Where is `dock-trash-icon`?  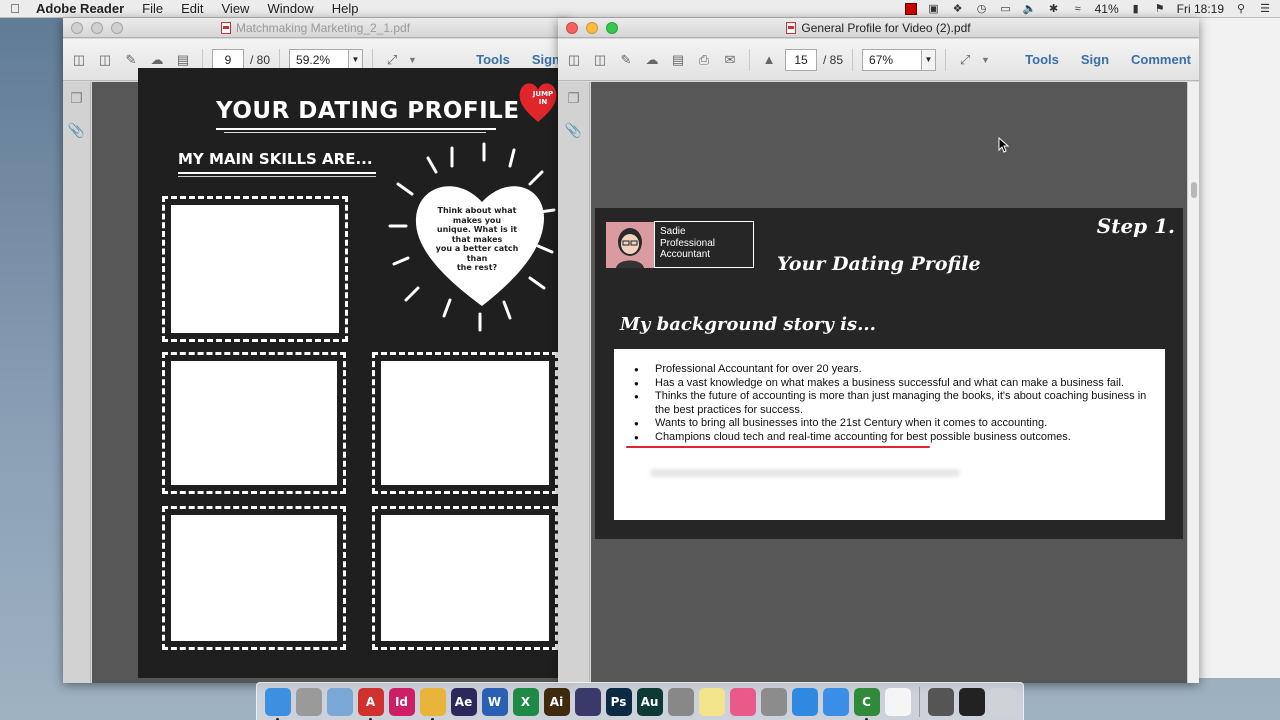 dock-trash-icon is located at coordinates (1002, 701).